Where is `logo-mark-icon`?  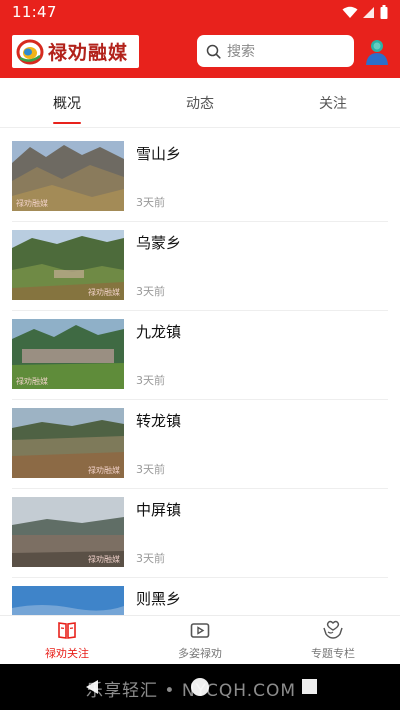
logo-mark-icon is located at coordinates (30, 51).